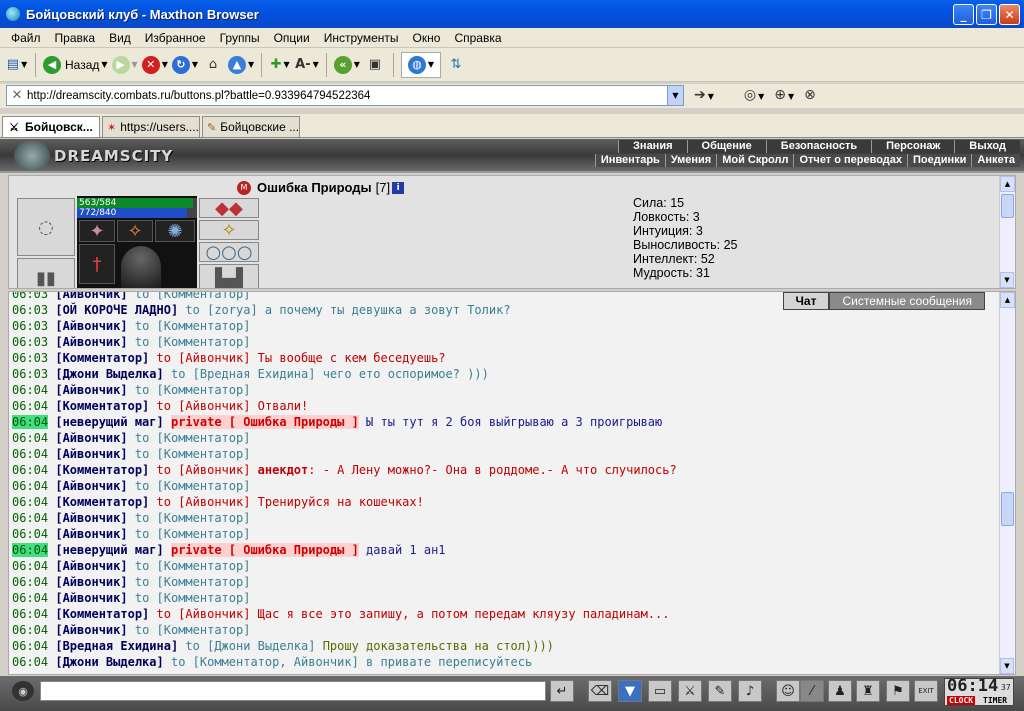 This screenshot has width=1024, height=711. What do you see at coordinates (229, 208) in the screenshot?
I see `slot-earrings: ◆◆` at bounding box center [229, 208].